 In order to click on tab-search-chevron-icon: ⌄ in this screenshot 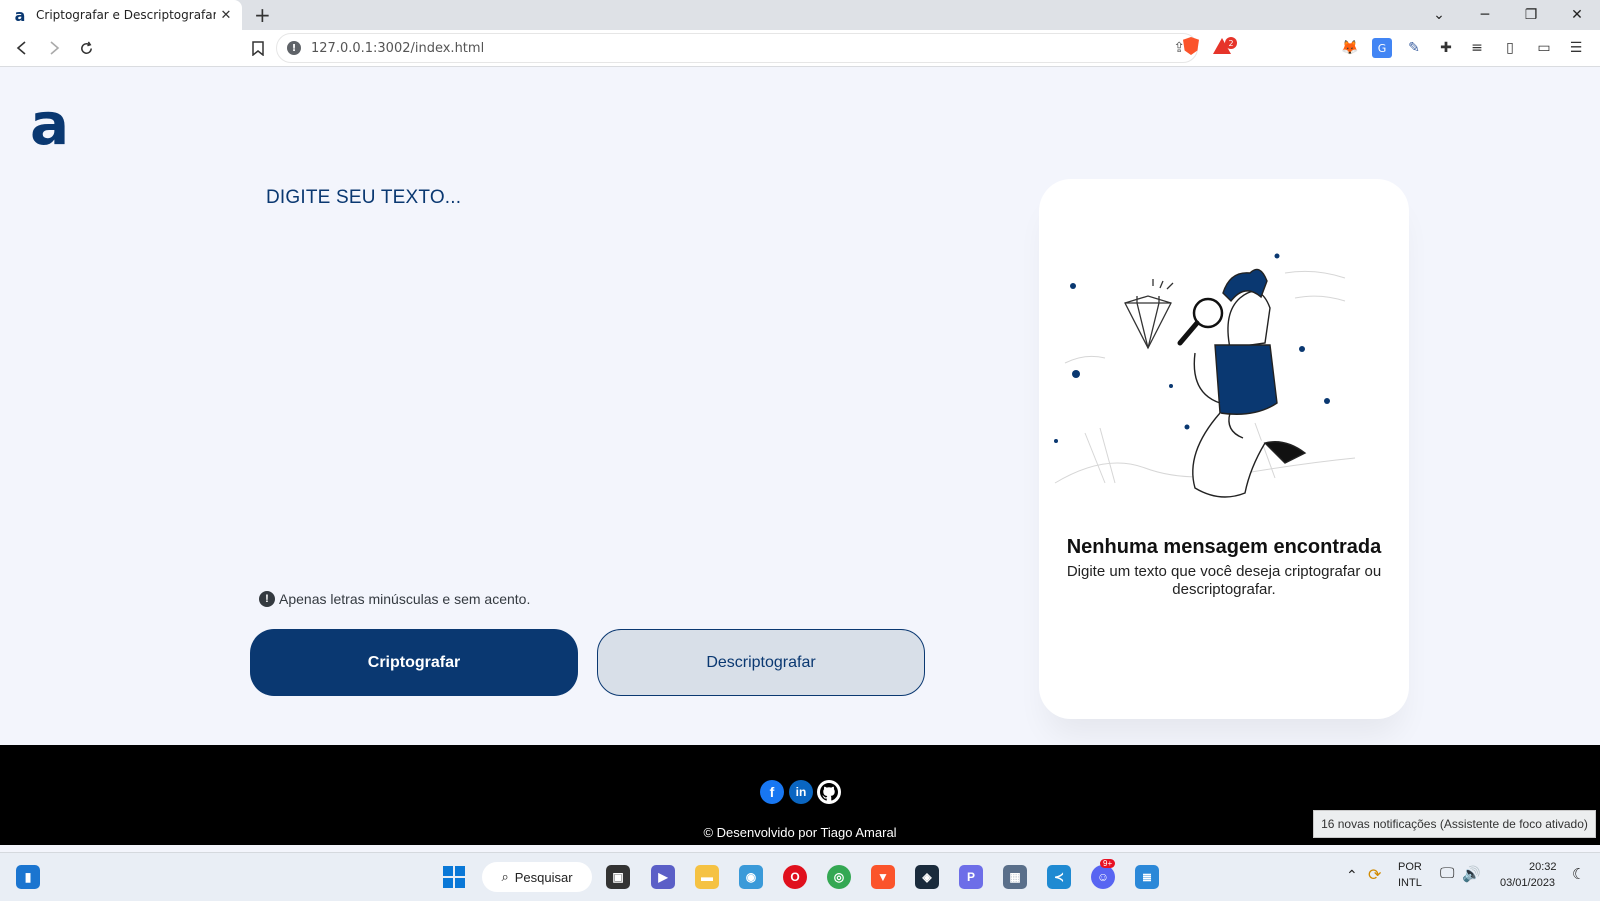, I will do `click(1439, 15)`.